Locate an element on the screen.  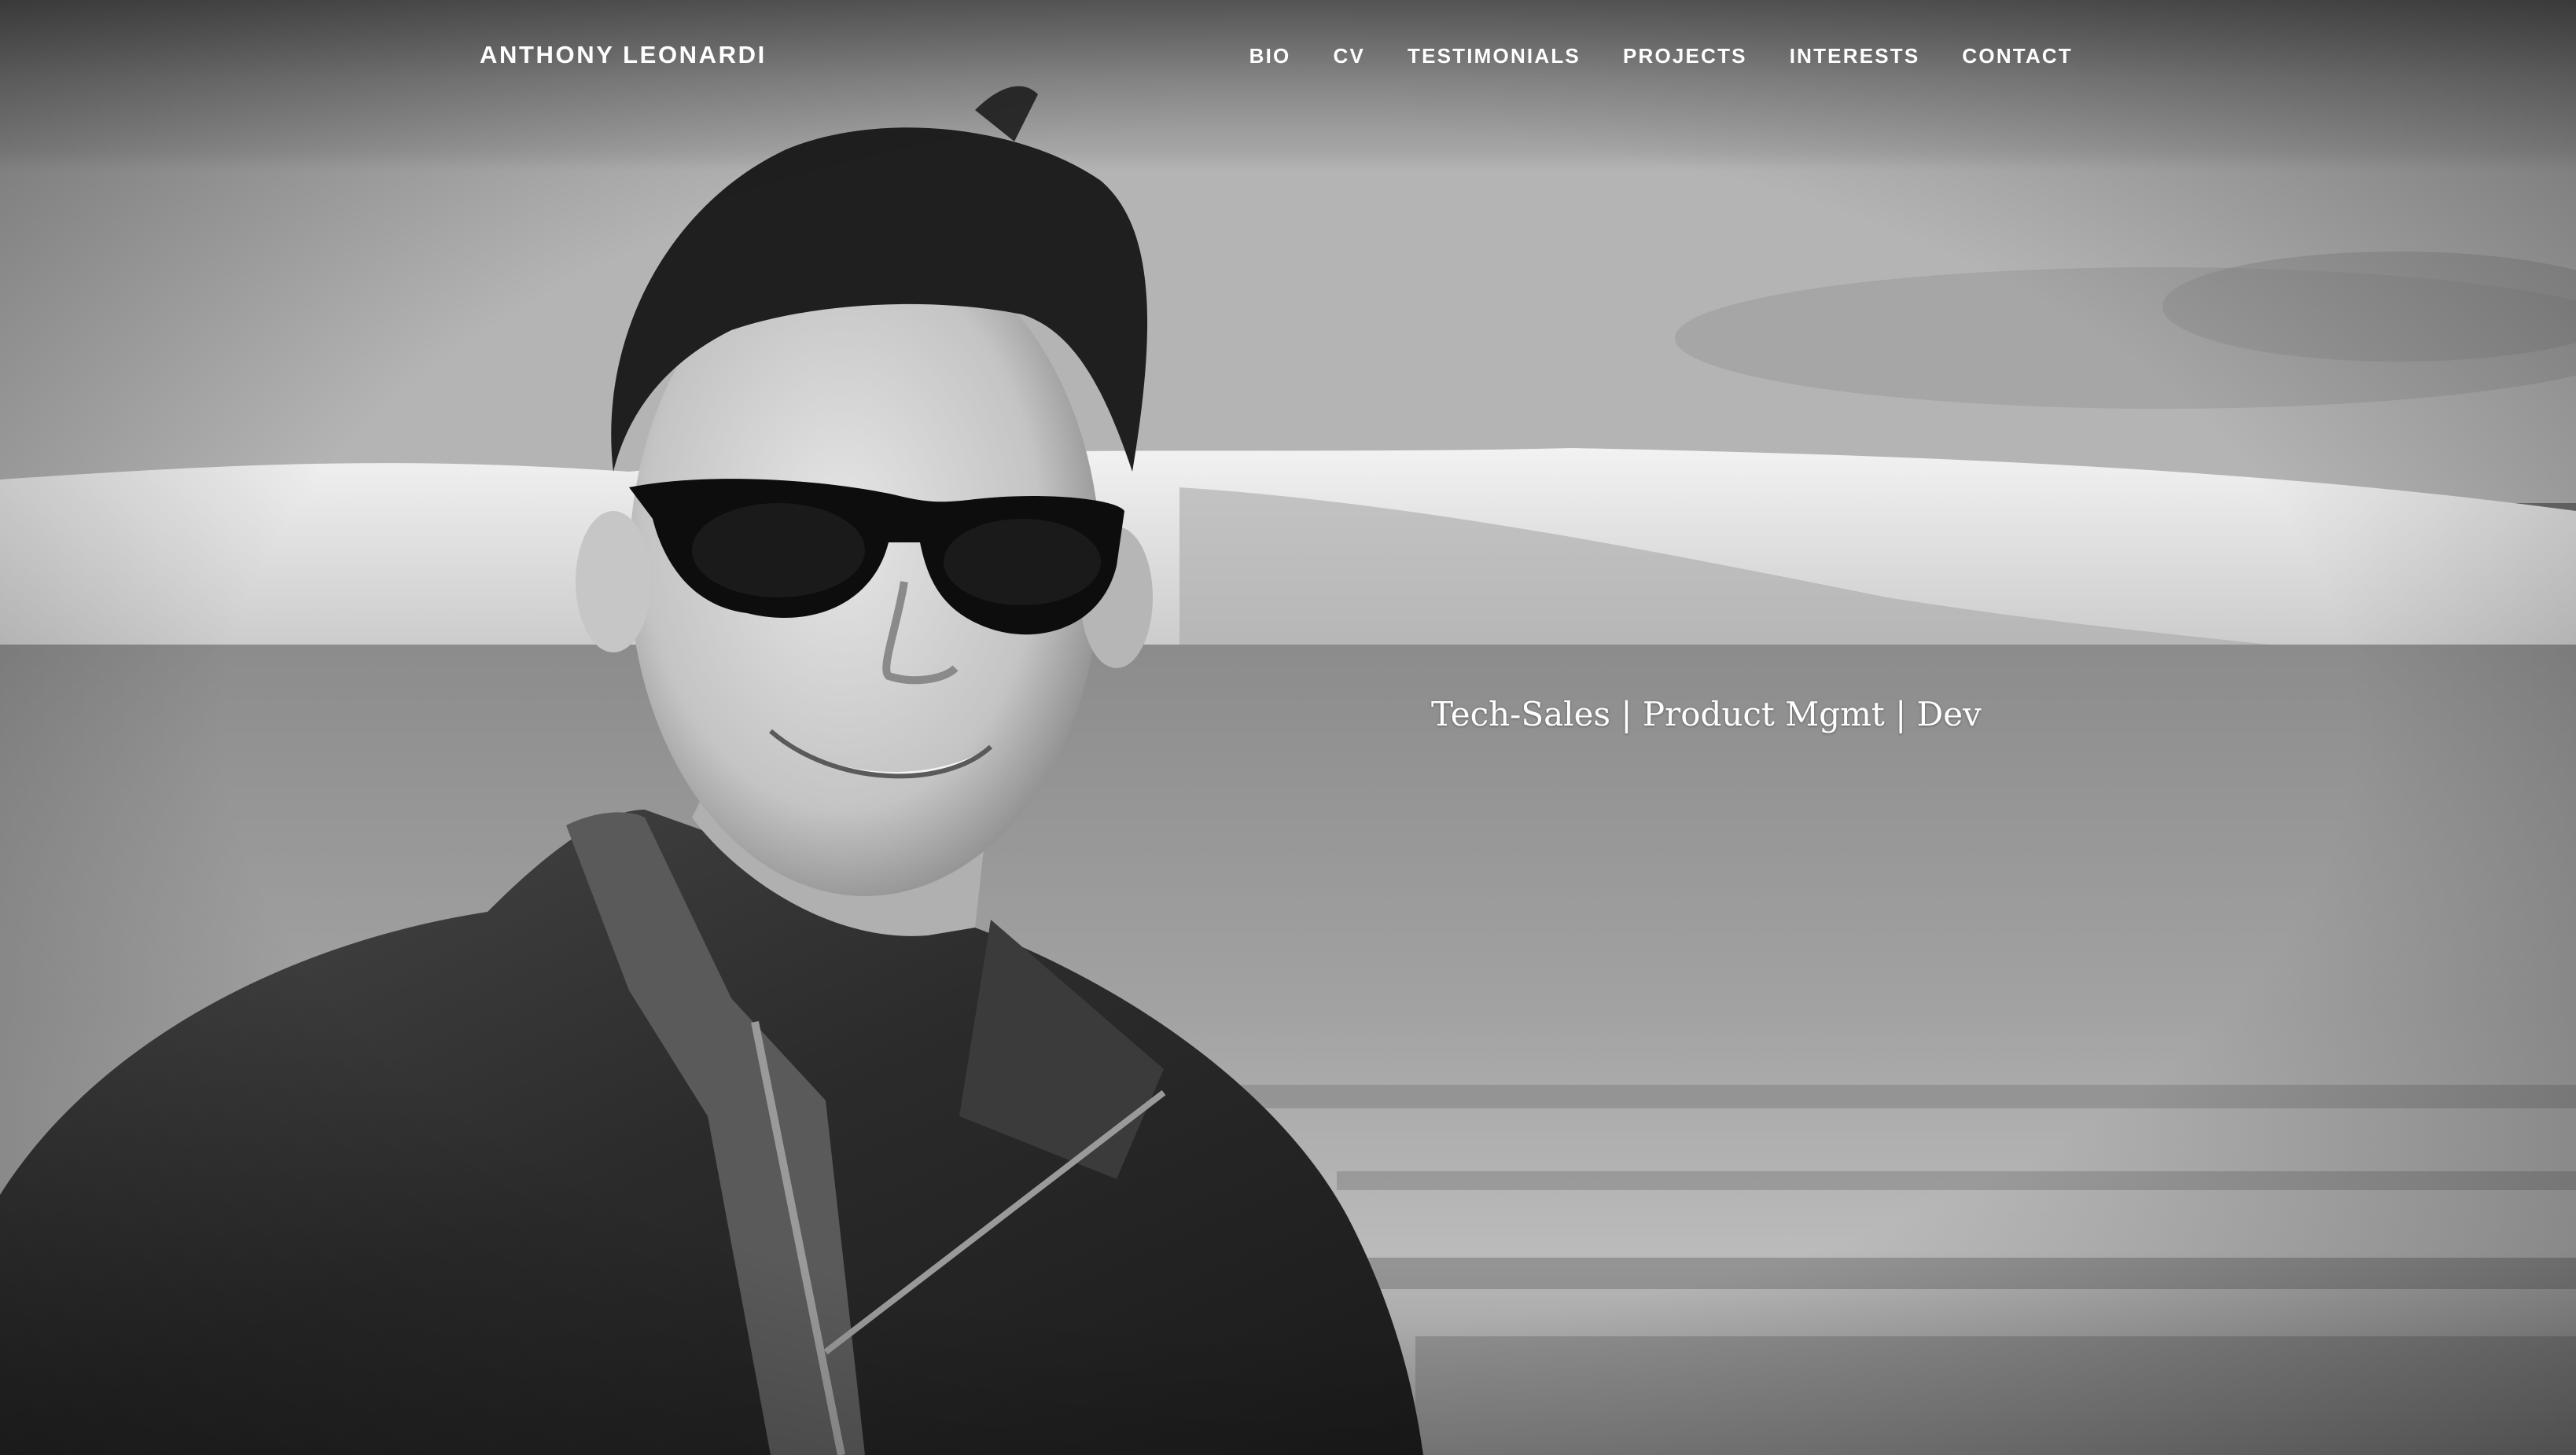
hero-tagline: Tech-Sales | Product Mgmt | Dev is located at coordinates (1706, 714).